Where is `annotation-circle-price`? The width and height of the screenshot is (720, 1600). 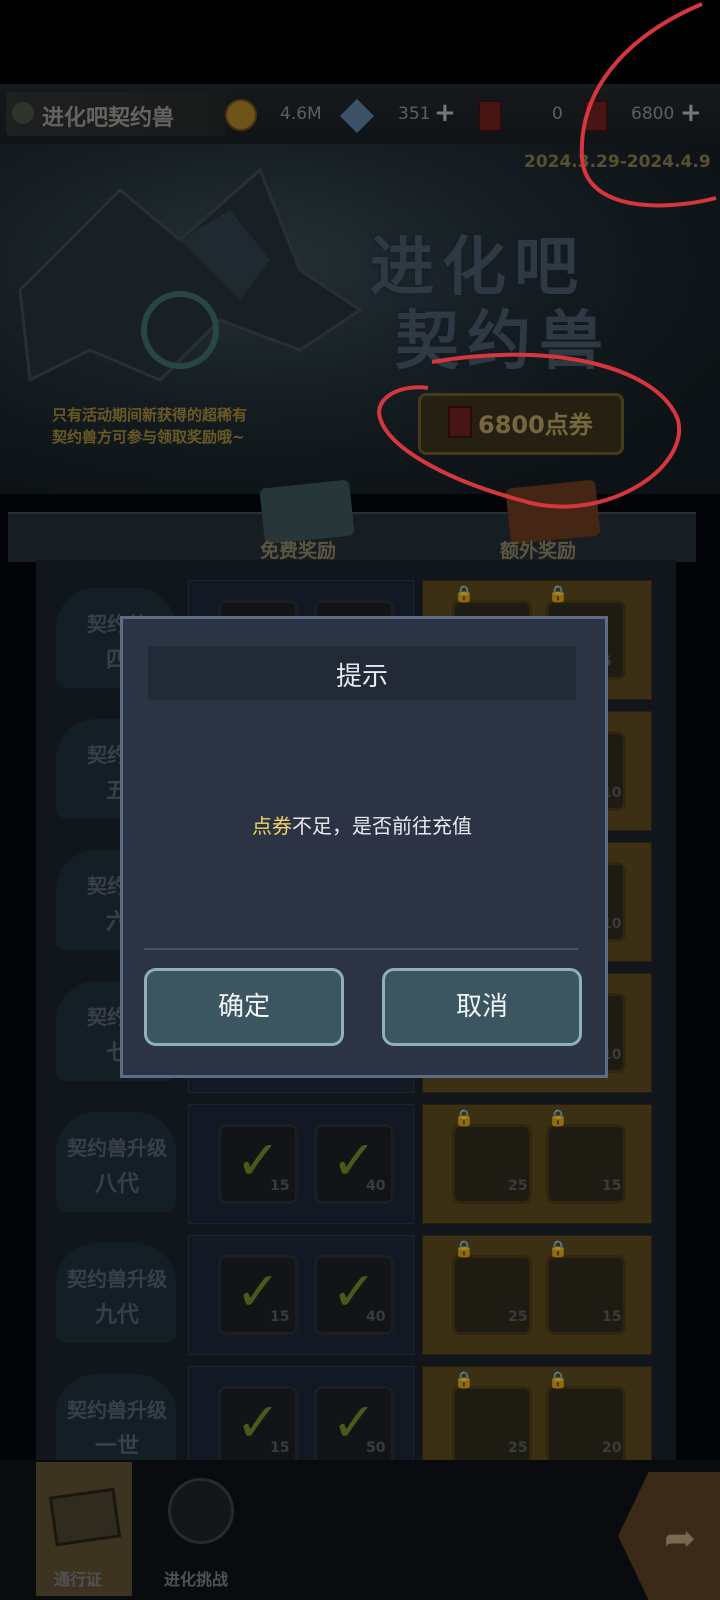
annotation-circle-price is located at coordinates (529, 430).